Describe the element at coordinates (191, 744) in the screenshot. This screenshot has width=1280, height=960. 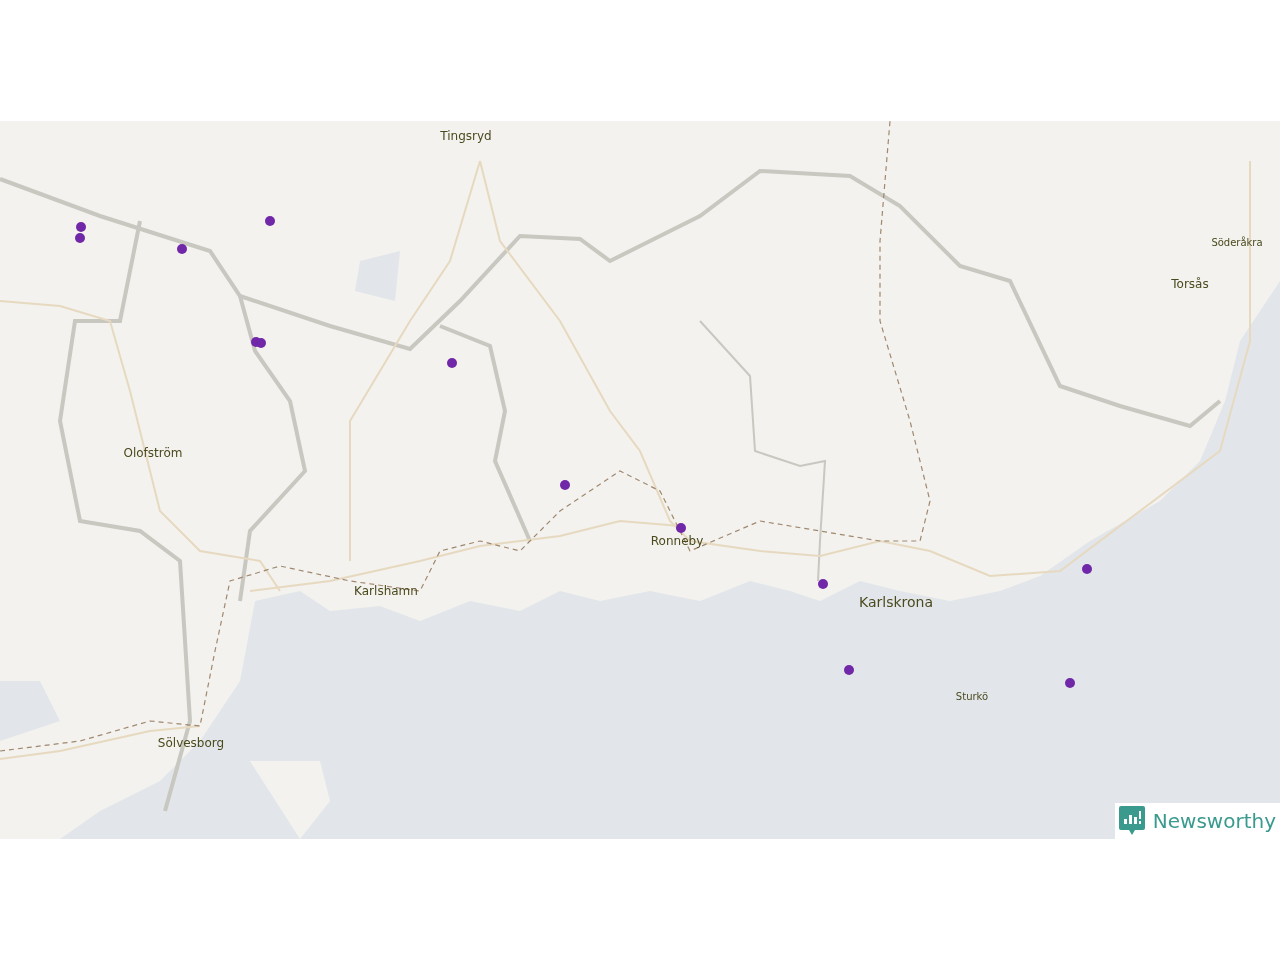
I see `place-label: Sölvesborg` at that location.